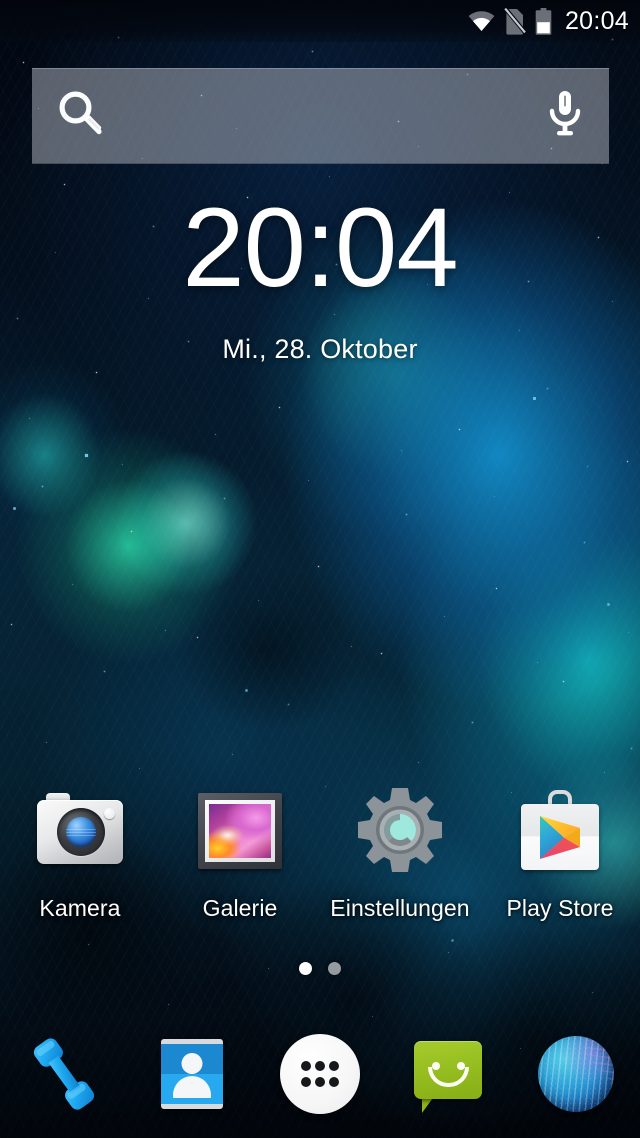  I want to click on dock-item-browser, so click(576, 1074).